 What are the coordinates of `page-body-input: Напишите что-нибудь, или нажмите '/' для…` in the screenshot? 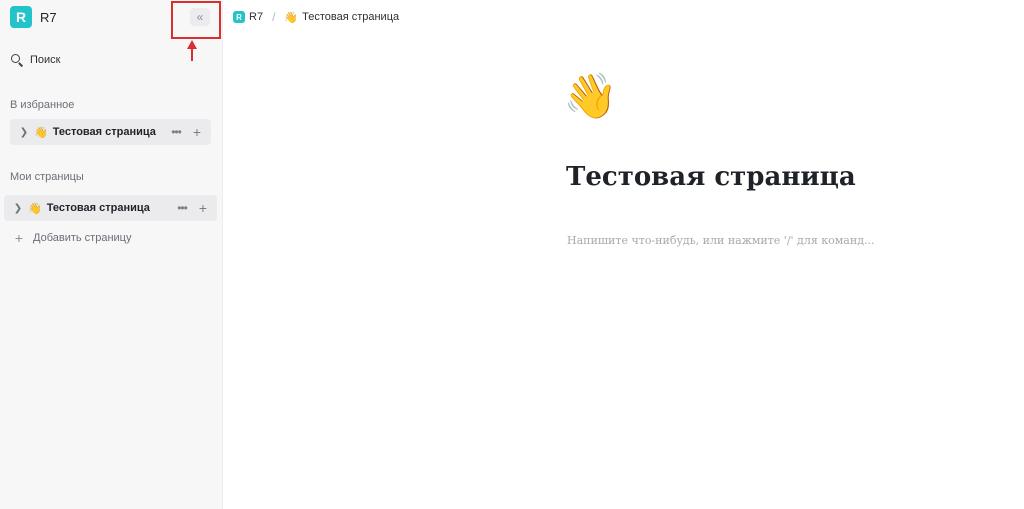 It's located at (720, 240).